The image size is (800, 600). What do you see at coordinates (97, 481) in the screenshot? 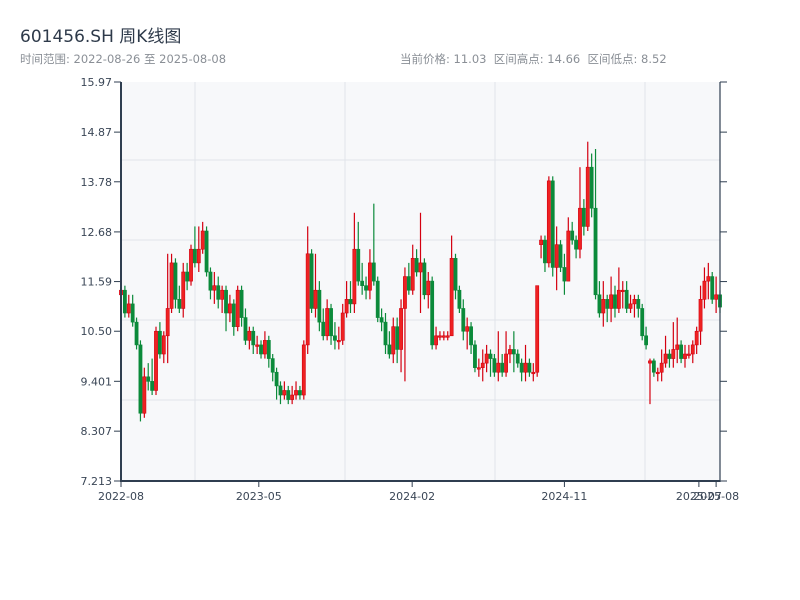
I see `y-tick-label: 7.213` at bounding box center [97, 481].